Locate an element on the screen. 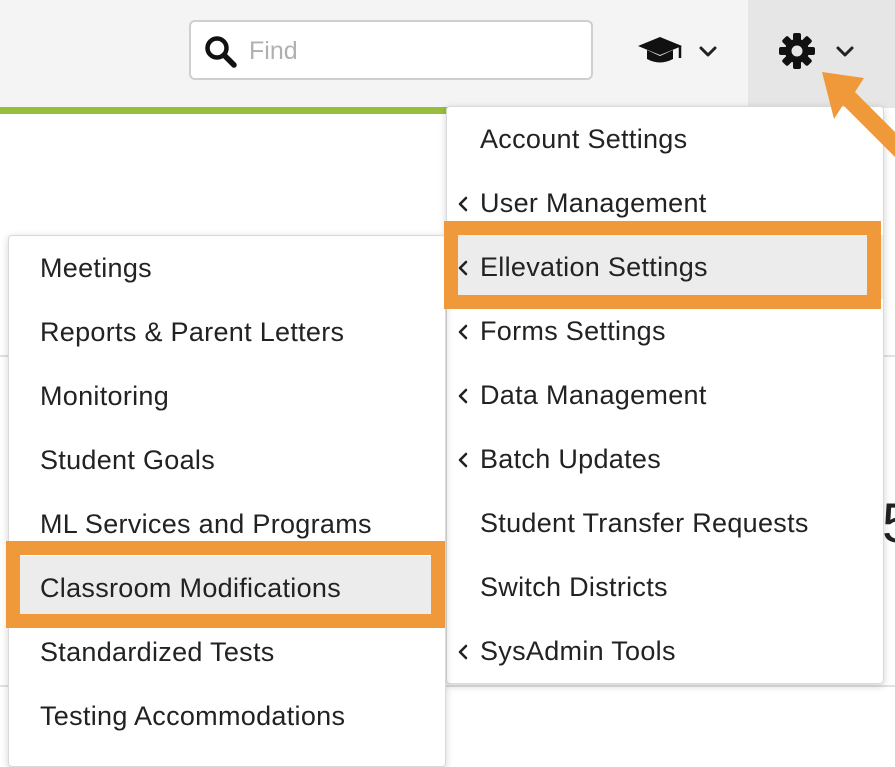 This screenshot has width=895, height=767. menu-item-batch-updates: Batch Updates is located at coordinates (665, 459).